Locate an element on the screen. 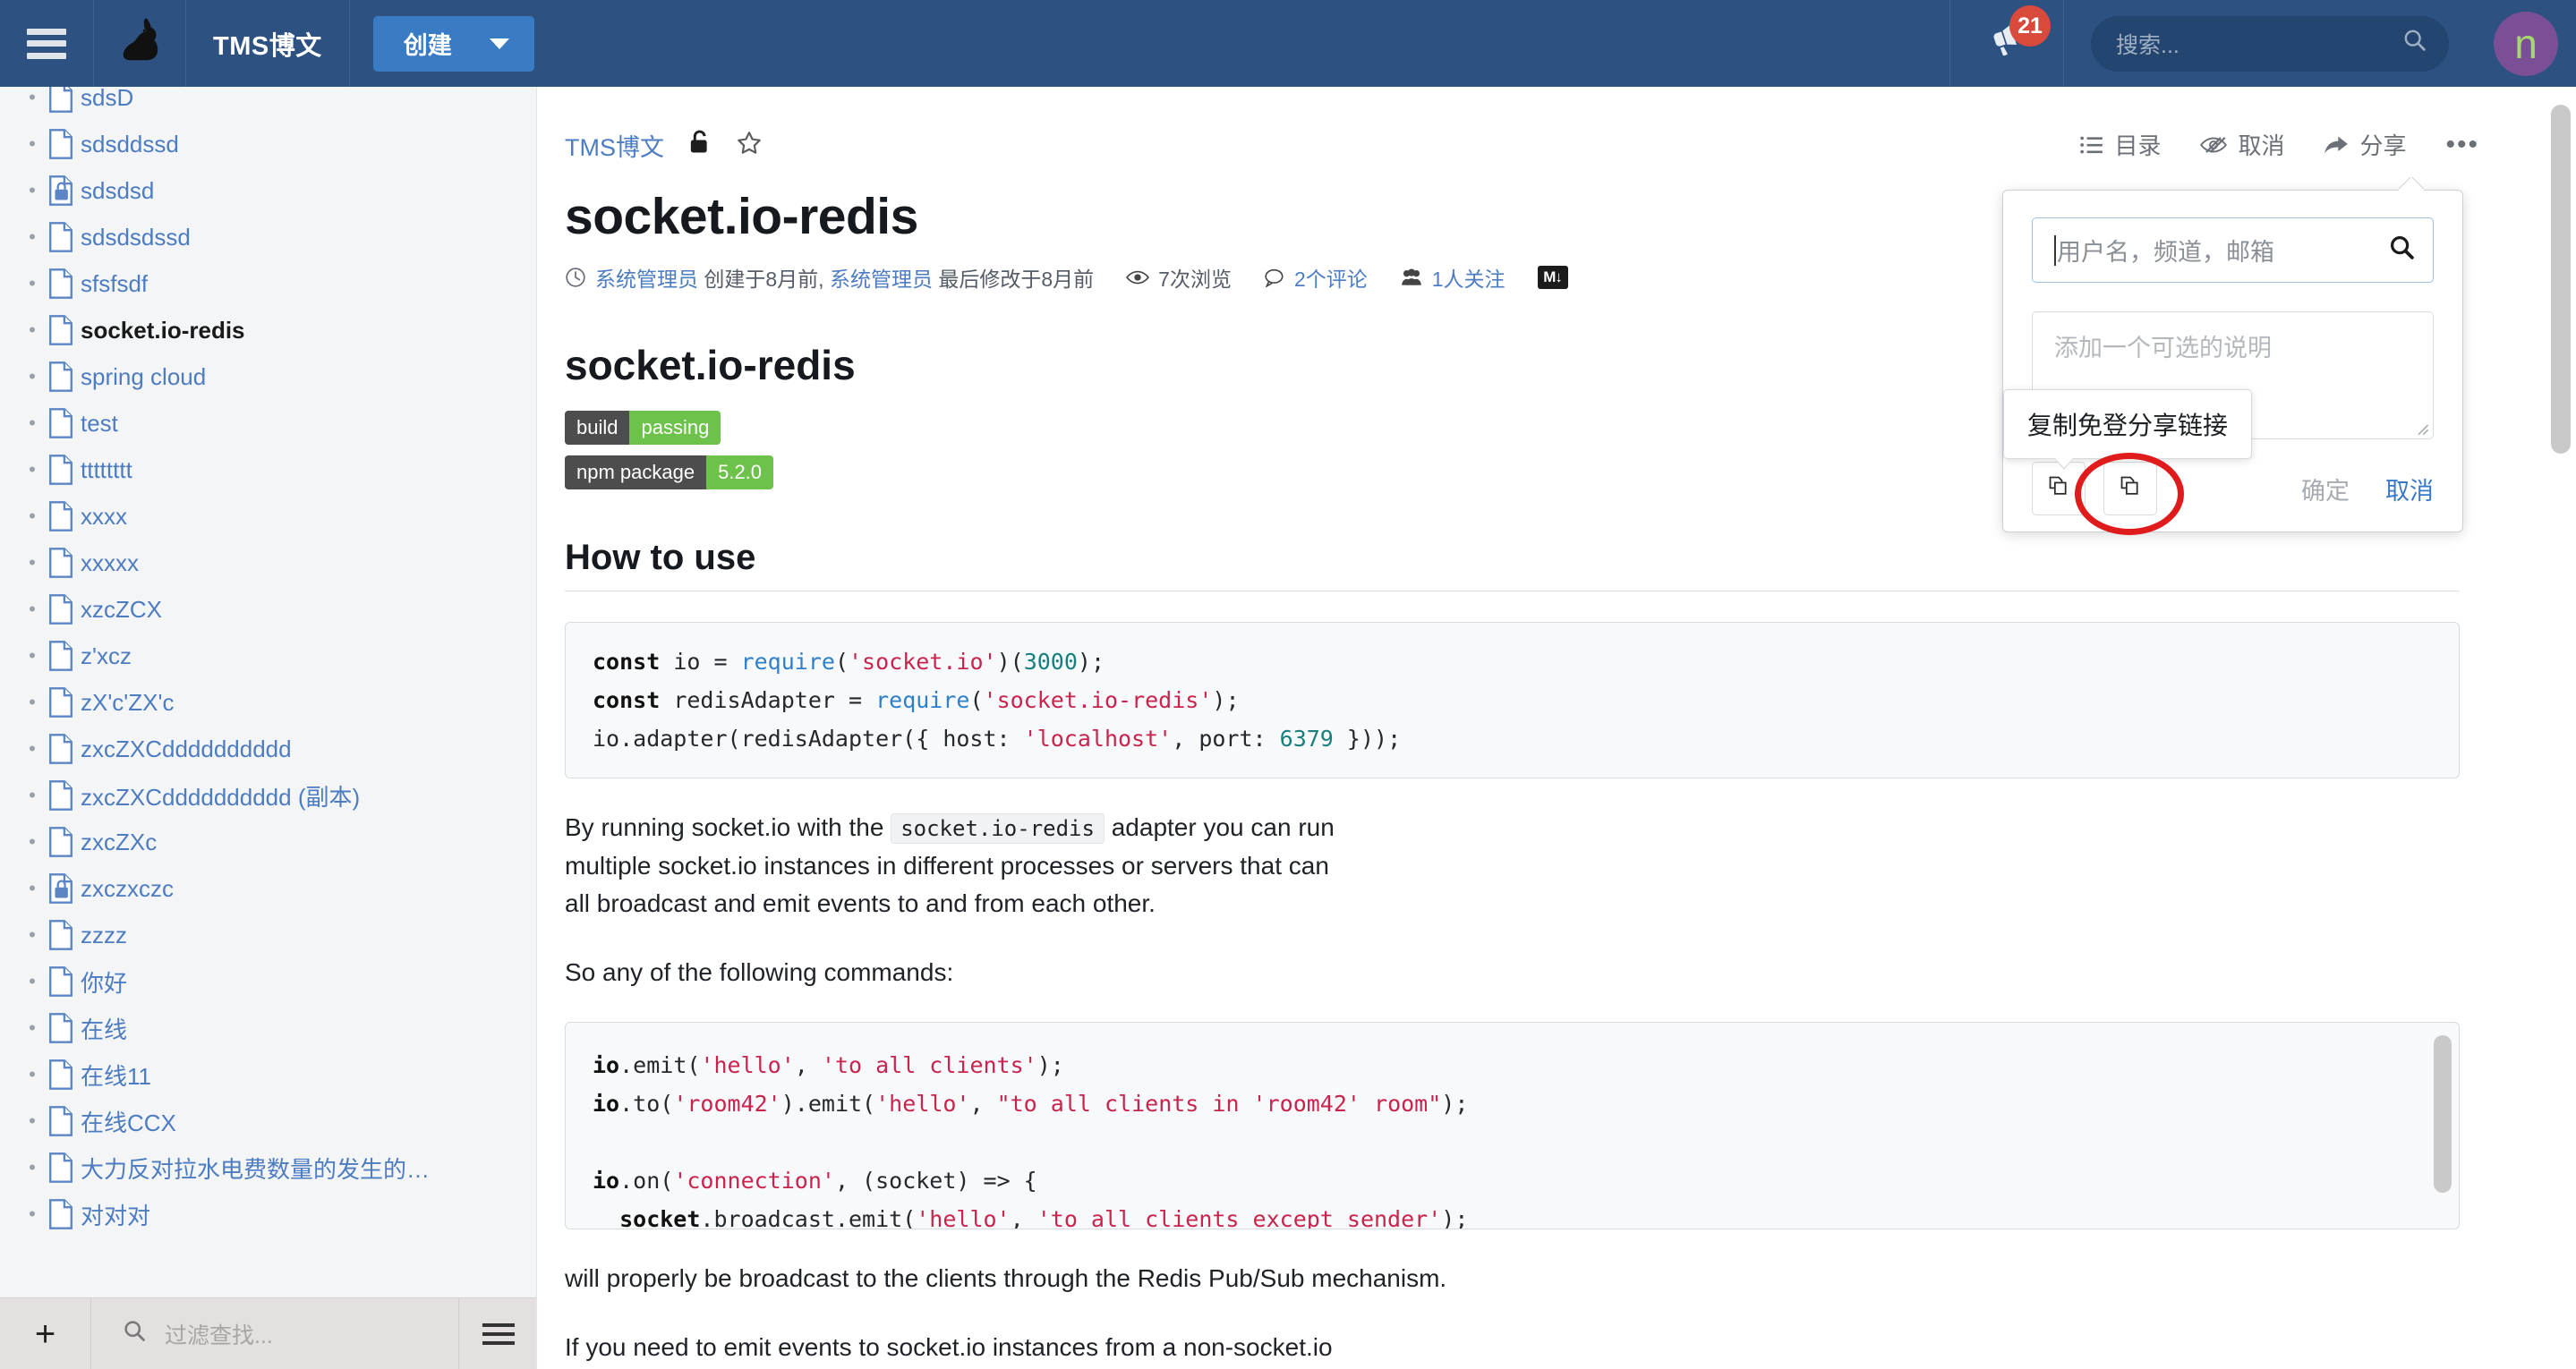  notifications-button: 21 is located at coordinates (2006, 43).